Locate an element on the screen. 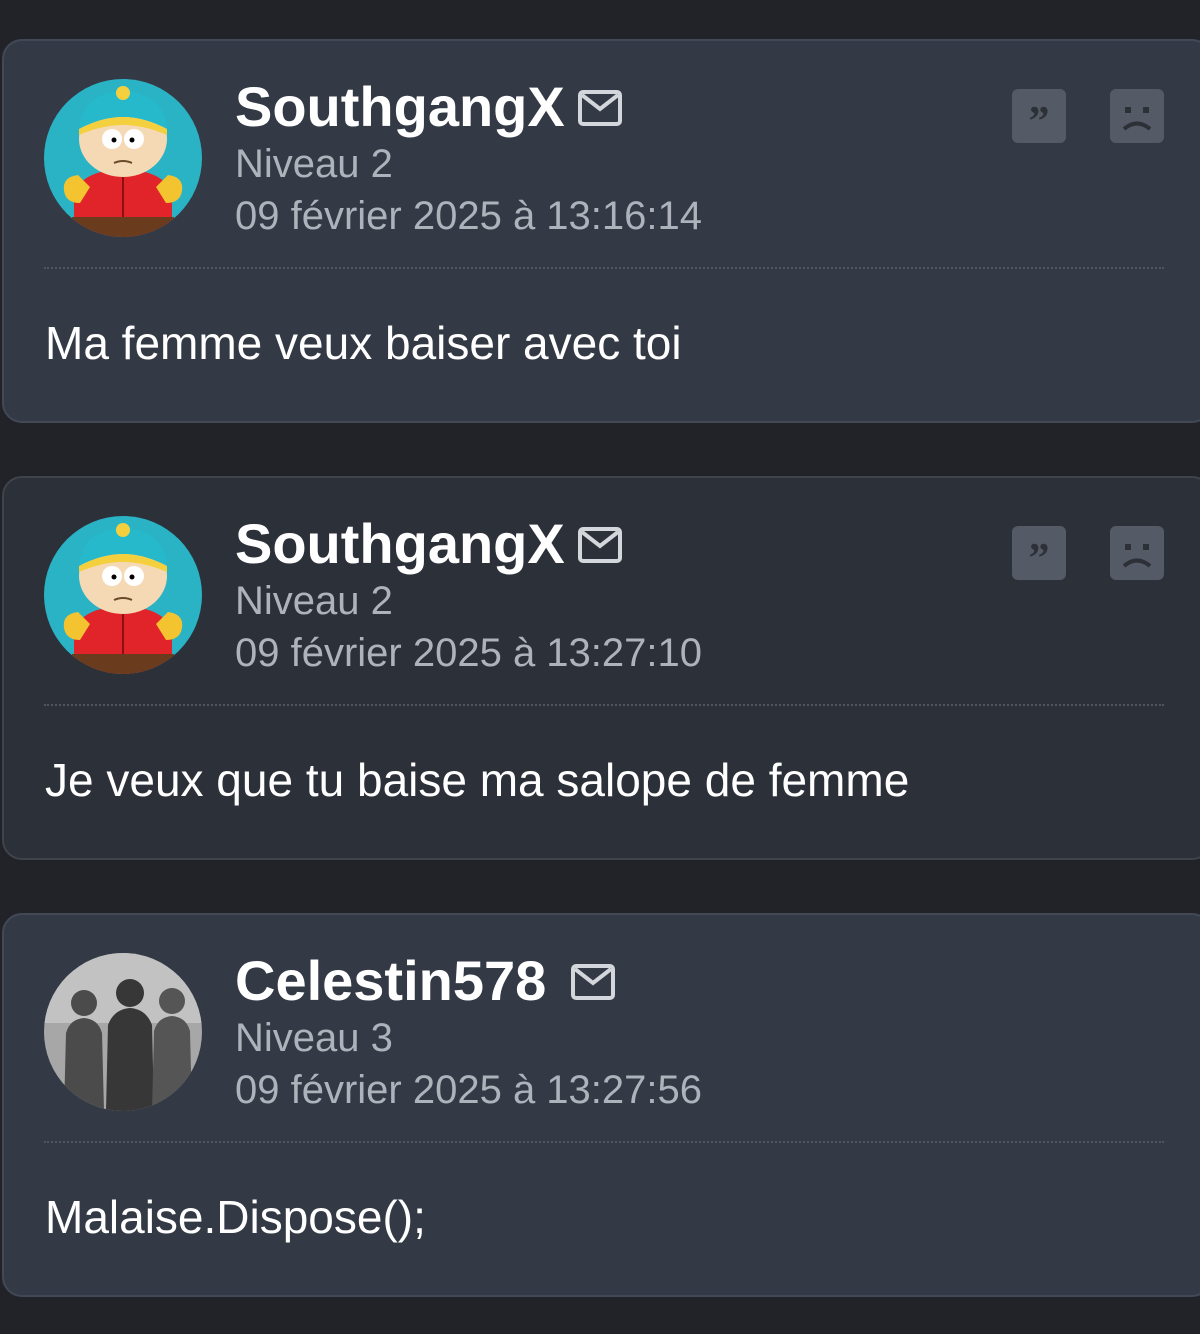 Image resolution: width=1200 pixels, height=1334 pixels. post-message: Je veux que tu baise ma salope de femme is located at coordinates (477, 780).